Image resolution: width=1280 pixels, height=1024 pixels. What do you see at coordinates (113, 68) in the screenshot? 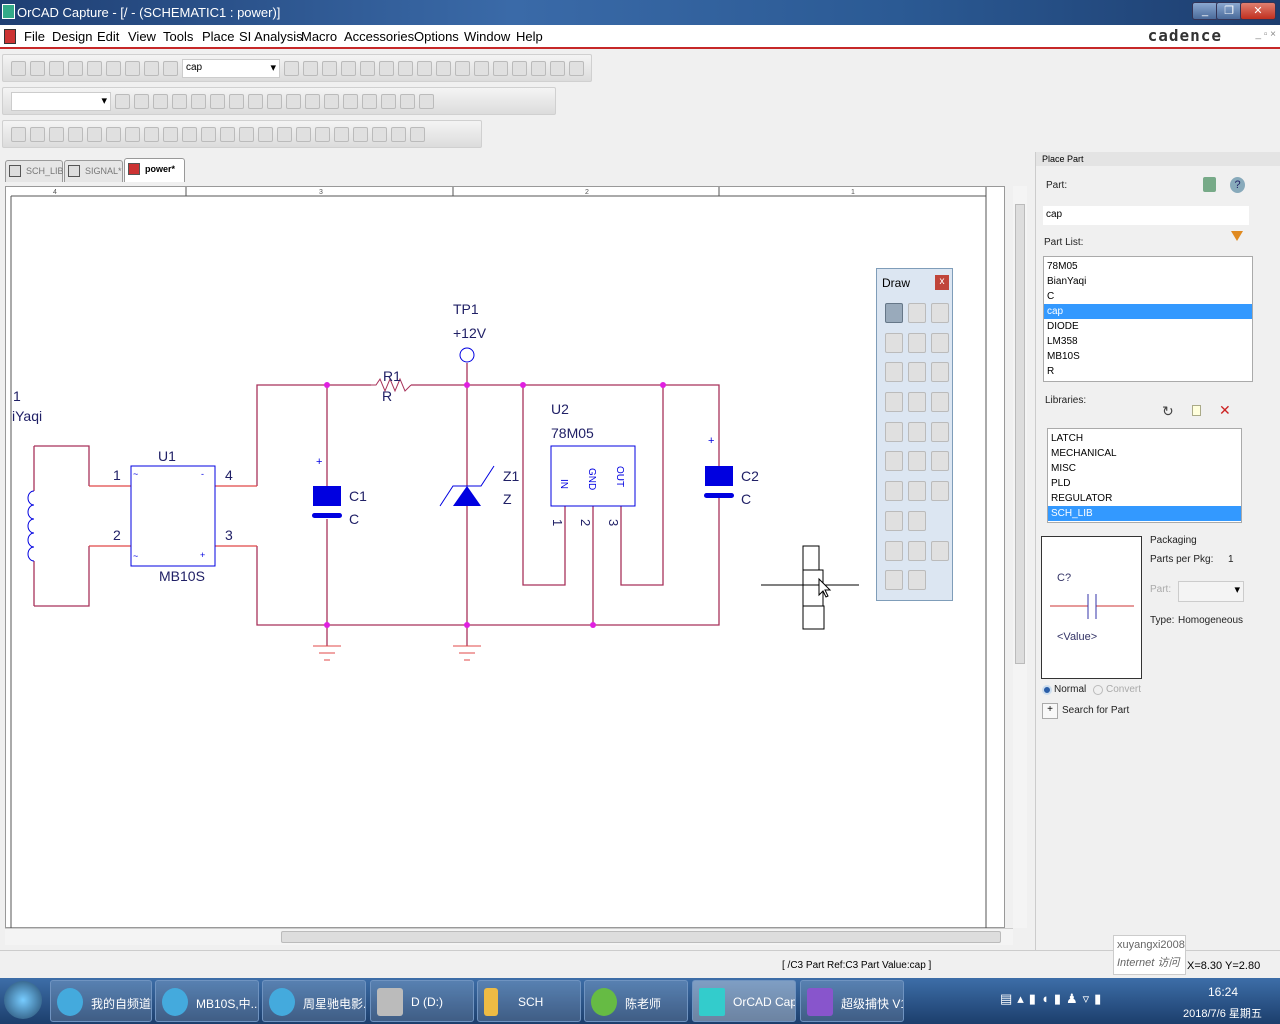
I see `copy-icon` at bounding box center [113, 68].